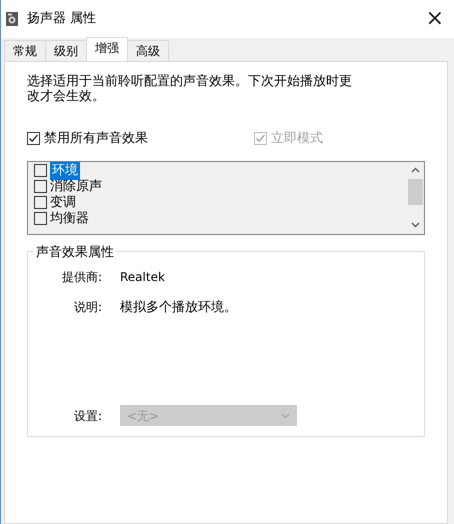 Image resolution: width=454 pixels, height=524 pixels. I want to click on checkbox-label: 禁用所有声音效果, so click(96, 139).